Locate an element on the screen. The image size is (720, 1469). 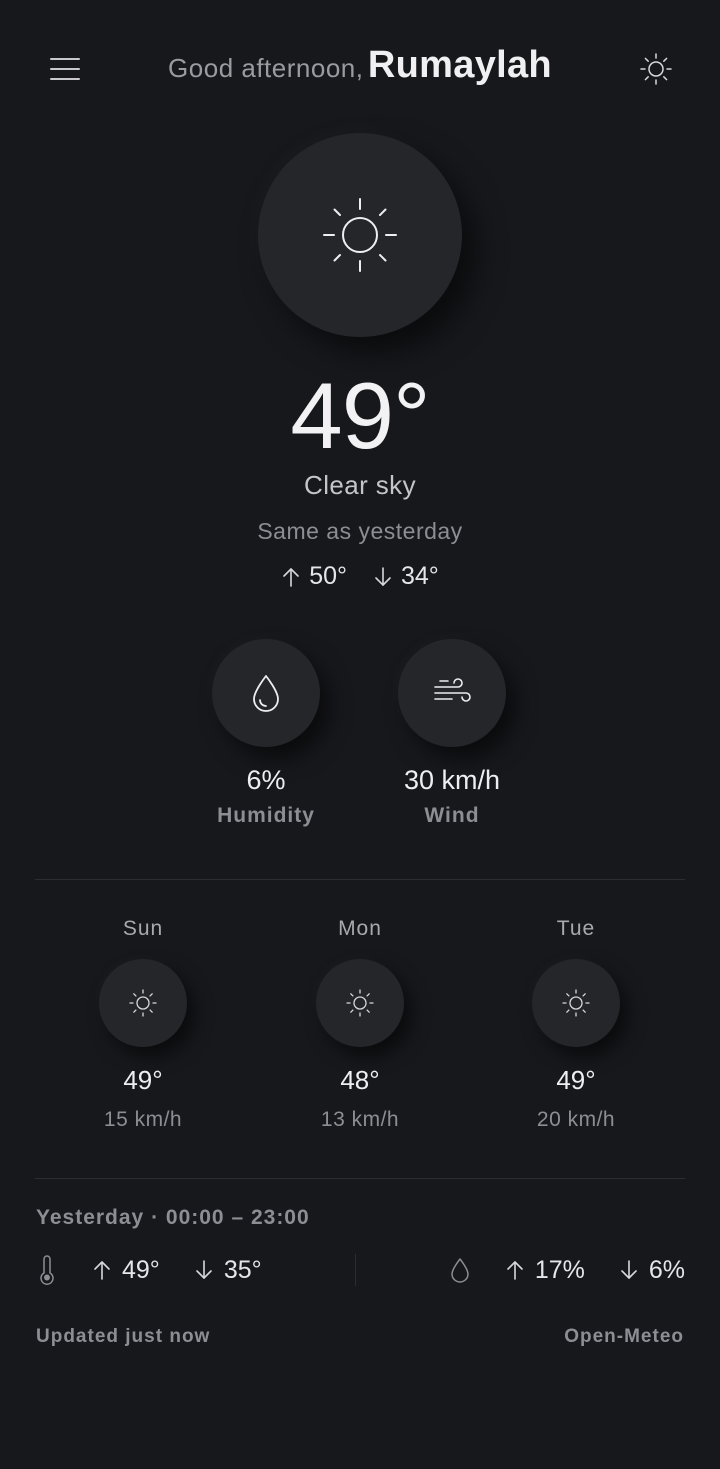
weather-condition: Clear sky is located at coordinates (360, 485).